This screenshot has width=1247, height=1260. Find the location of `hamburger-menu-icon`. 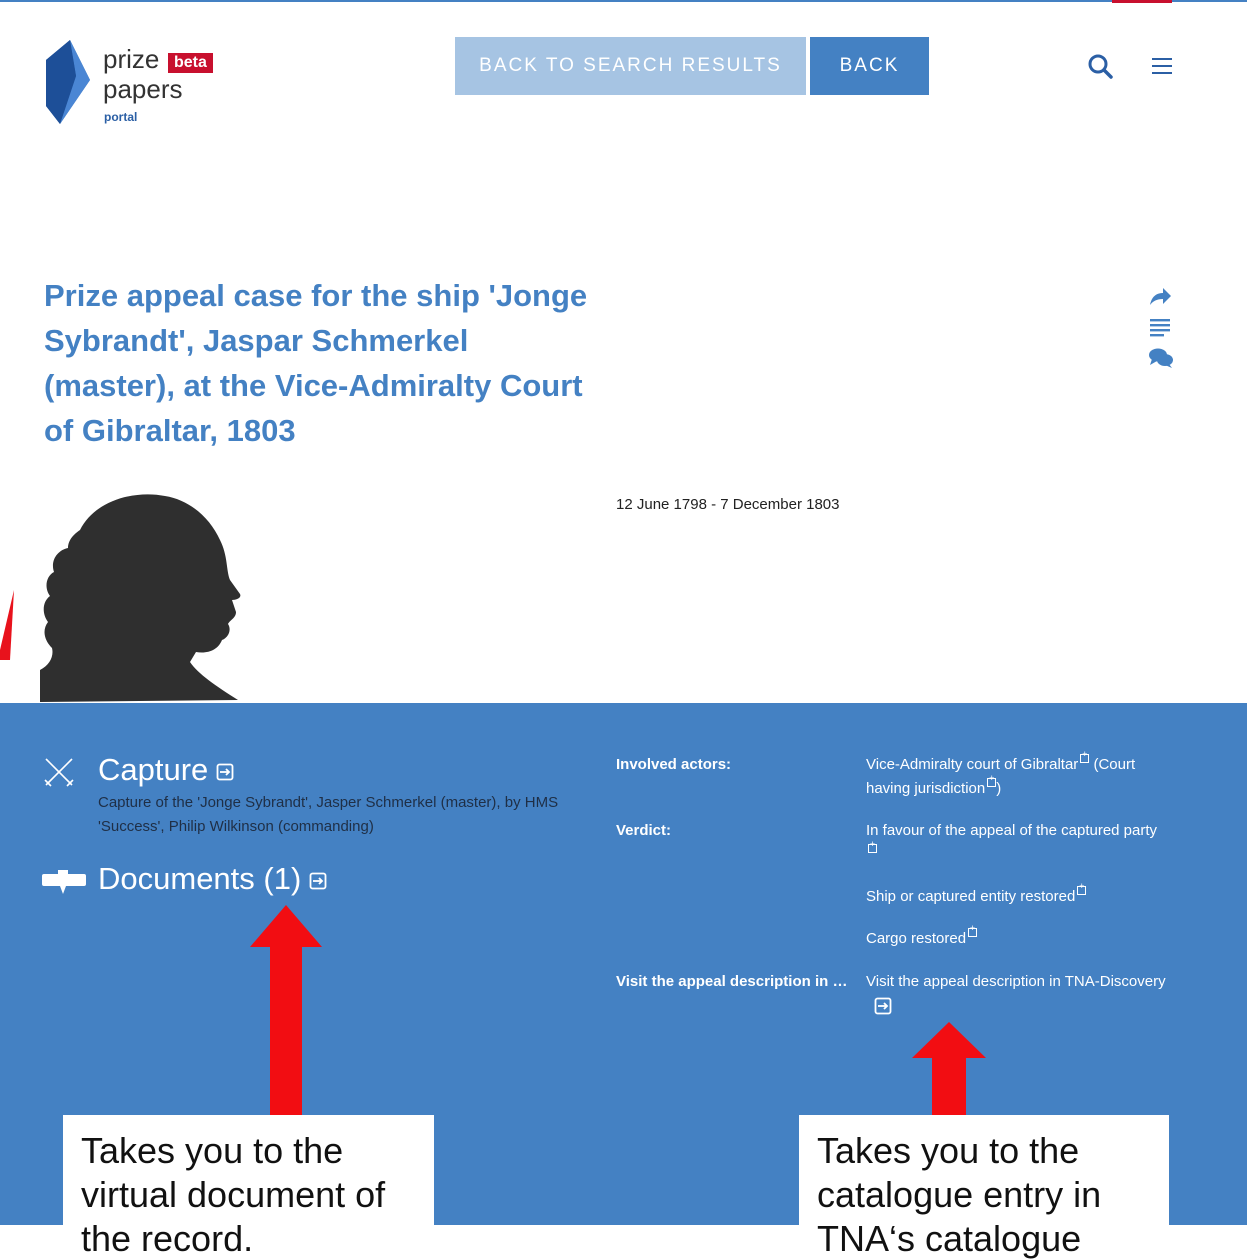

hamburger-menu-icon is located at coordinates (1162, 66).